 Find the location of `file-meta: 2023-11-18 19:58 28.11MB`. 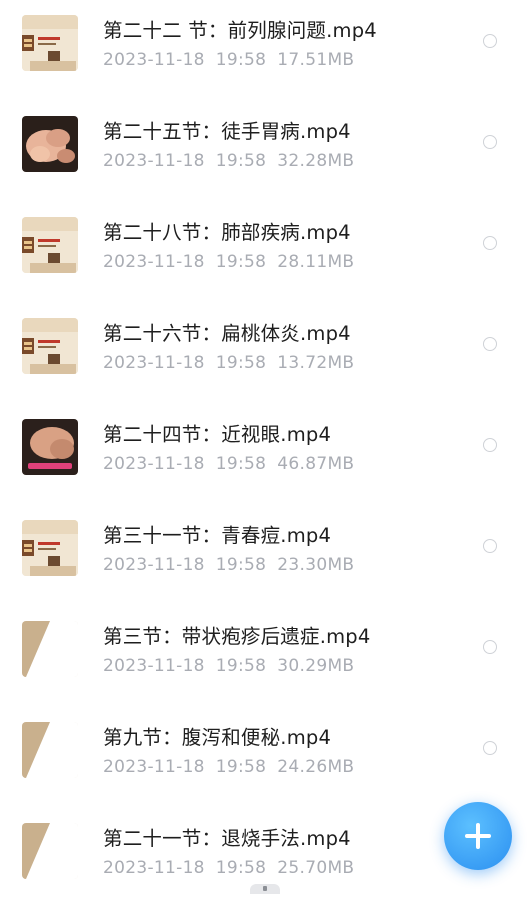

file-meta: 2023-11-18 19:58 28.11MB is located at coordinates (234, 262).